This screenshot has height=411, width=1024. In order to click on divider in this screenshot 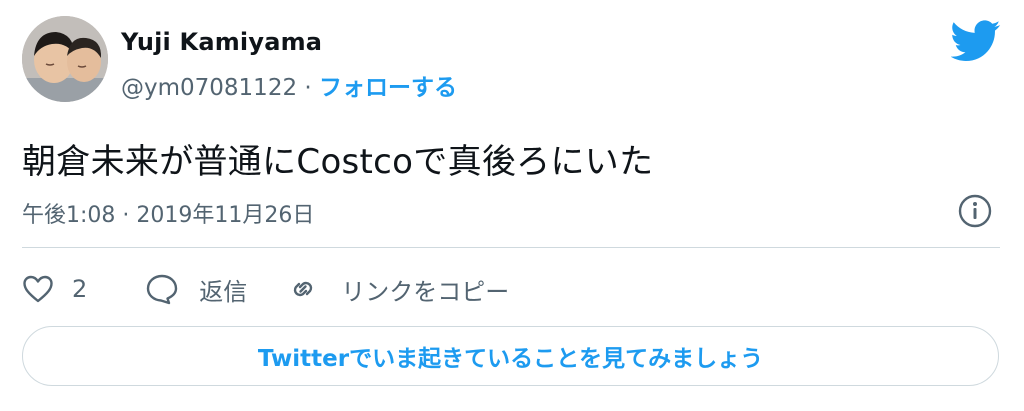, I will do `click(511, 247)`.